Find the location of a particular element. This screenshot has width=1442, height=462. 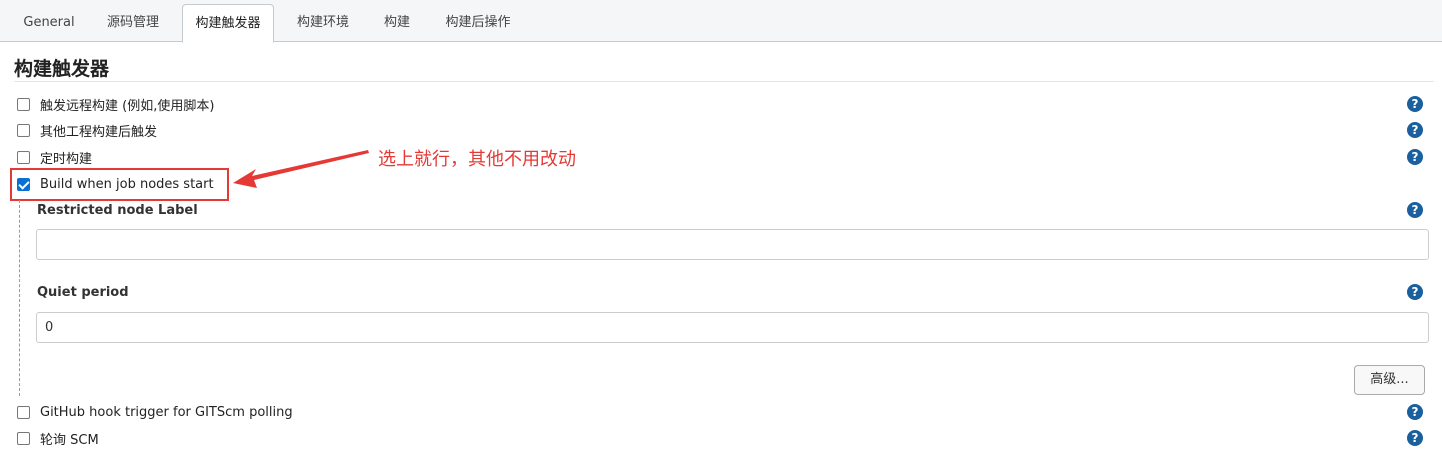

quiet-period-label: Quiet period is located at coordinates (83, 292).